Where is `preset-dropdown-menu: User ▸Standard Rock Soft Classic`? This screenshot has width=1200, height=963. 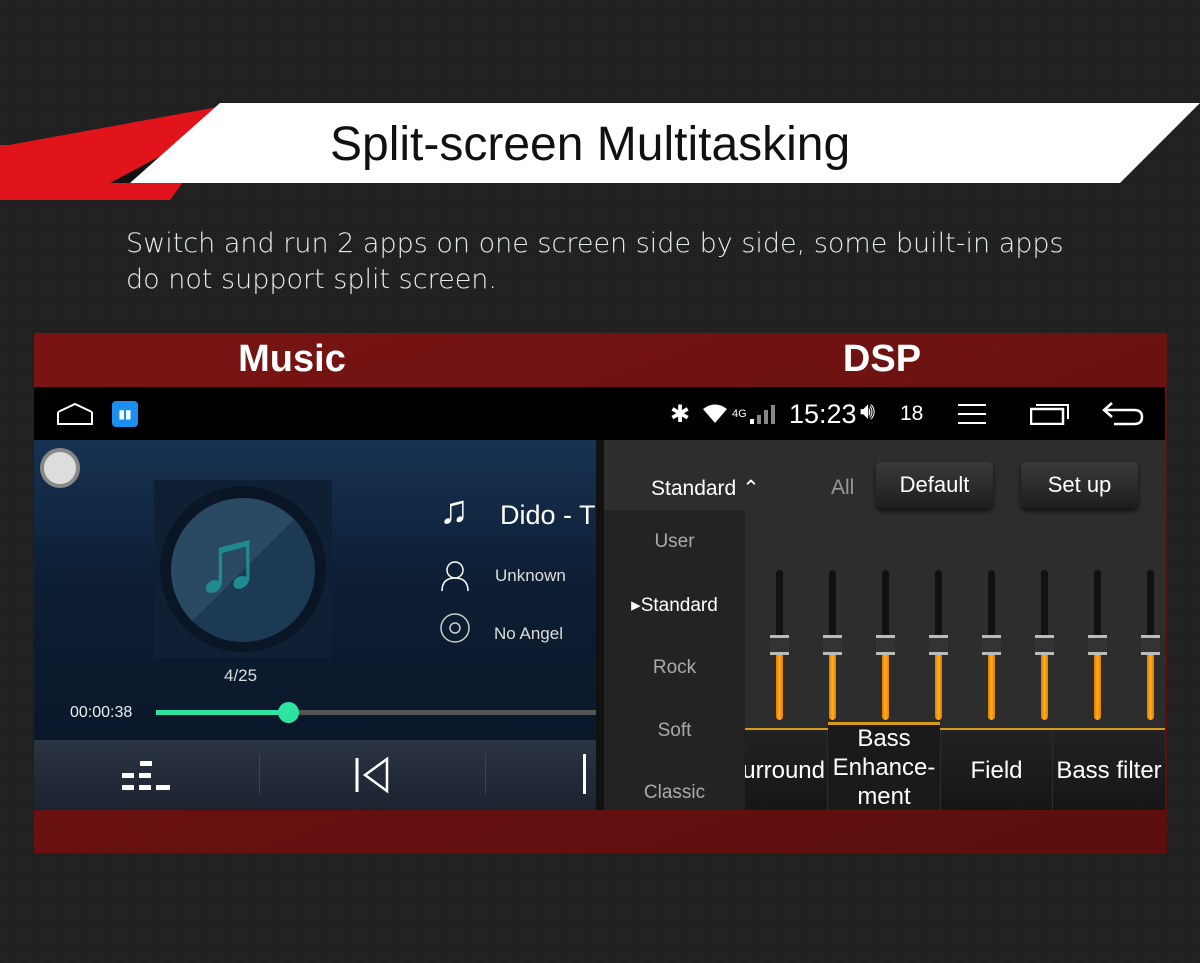 preset-dropdown-menu: User ▸Standard Rock Soft Classic is located at coordinates (674, 660).